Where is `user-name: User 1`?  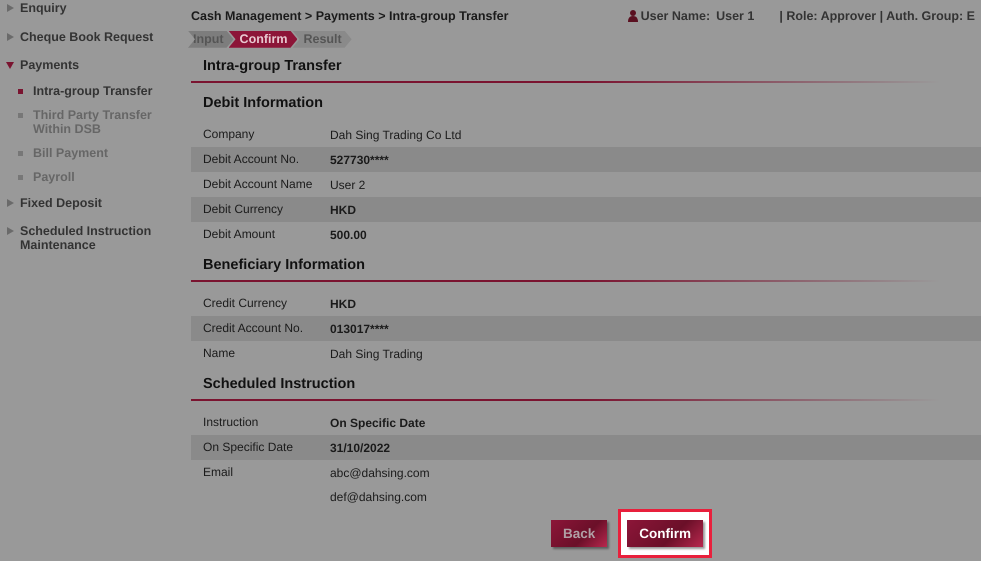
user-name: User 1 is located at coordinates (735, 16).